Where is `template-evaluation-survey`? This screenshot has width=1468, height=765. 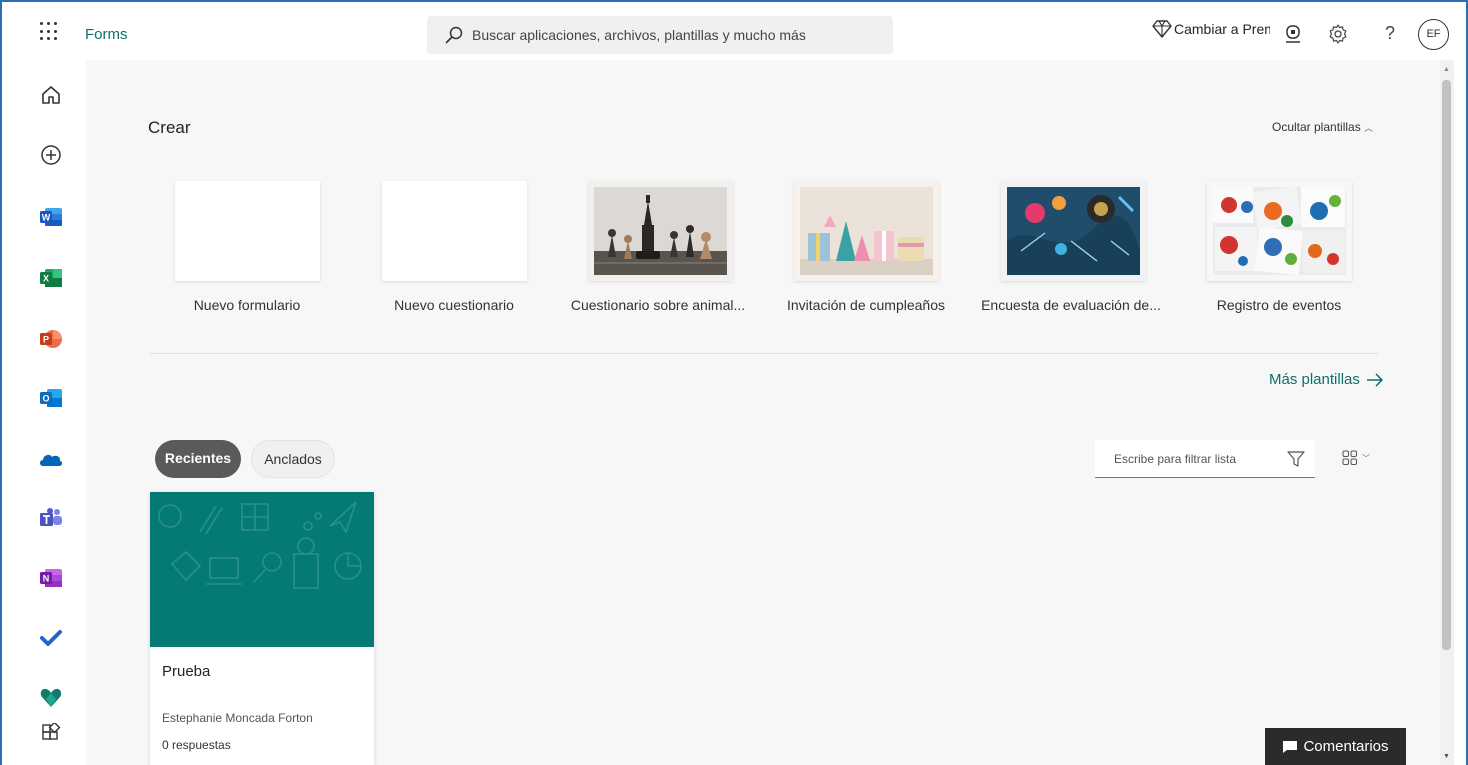 template-evaluation-survey is located at coordinates (1073, 231).